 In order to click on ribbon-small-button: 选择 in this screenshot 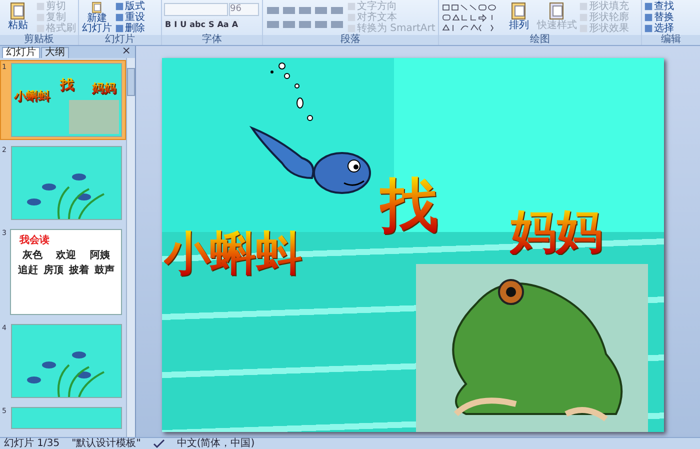, I will do `click(659, 28)`.